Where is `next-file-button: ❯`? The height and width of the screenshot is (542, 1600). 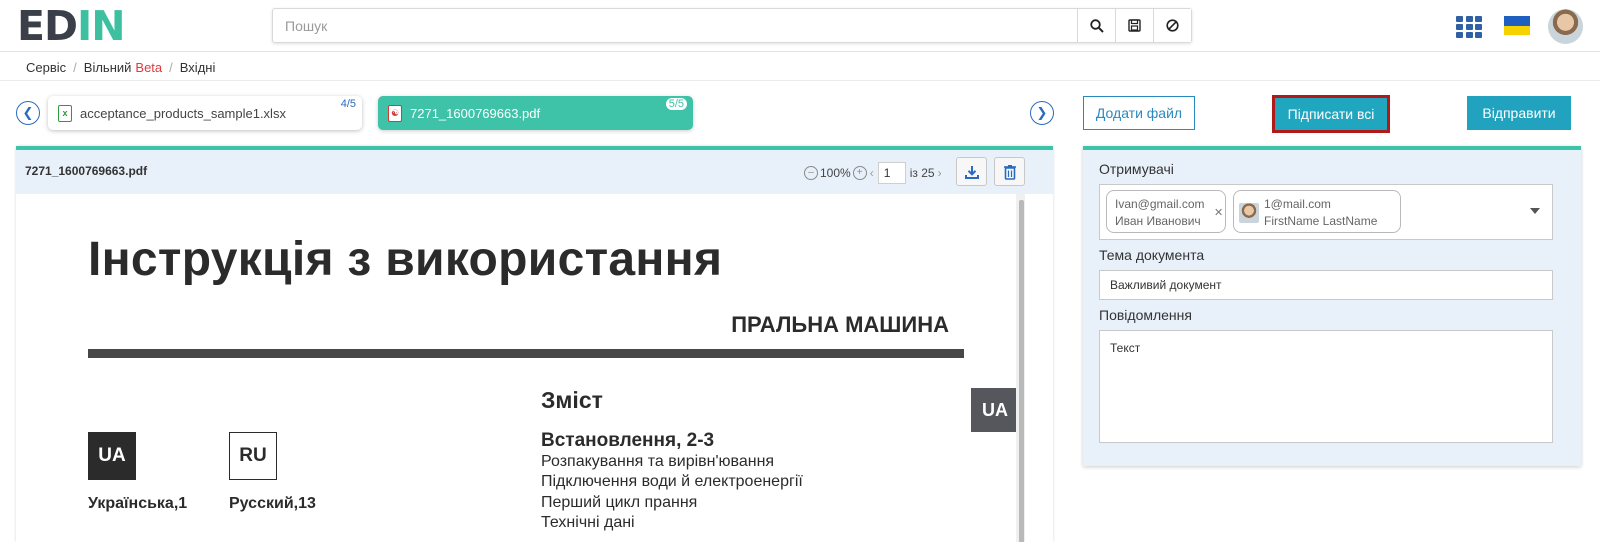 next-file-button: ❯ is located at coordinates (1042, 113).